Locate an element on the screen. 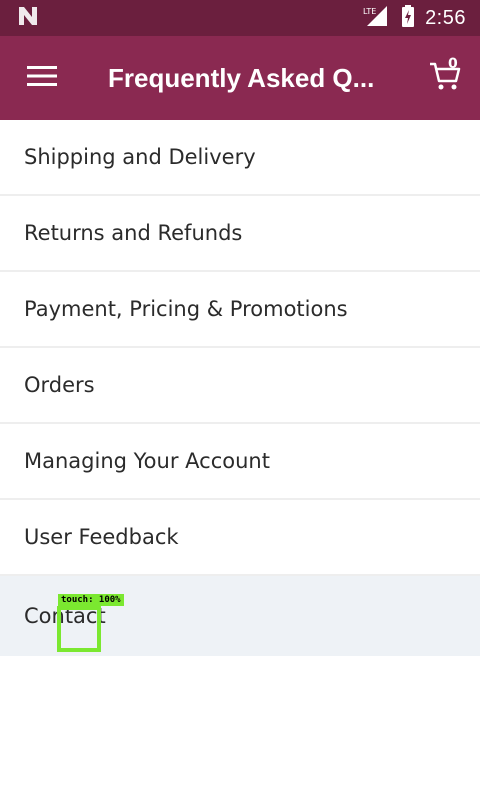 The height and width of the screenshot is (800, 480). faq-item-label: Orders is located at coordinates (59, 385).